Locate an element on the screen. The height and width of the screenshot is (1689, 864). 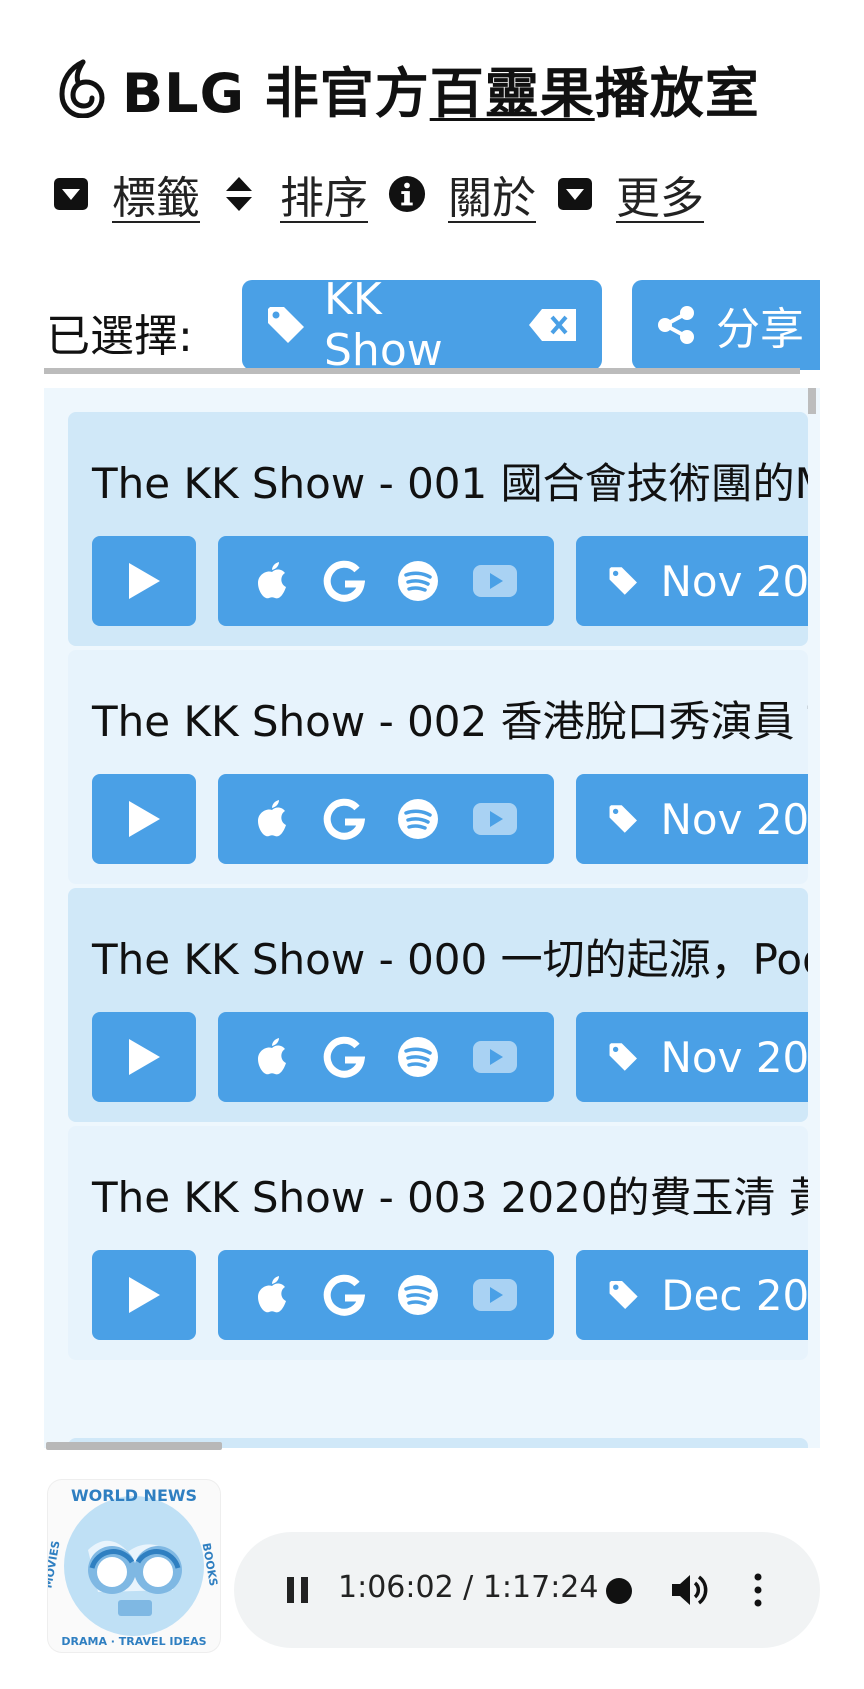
vertical-dots-icon is located at coordinates (758, 1590).